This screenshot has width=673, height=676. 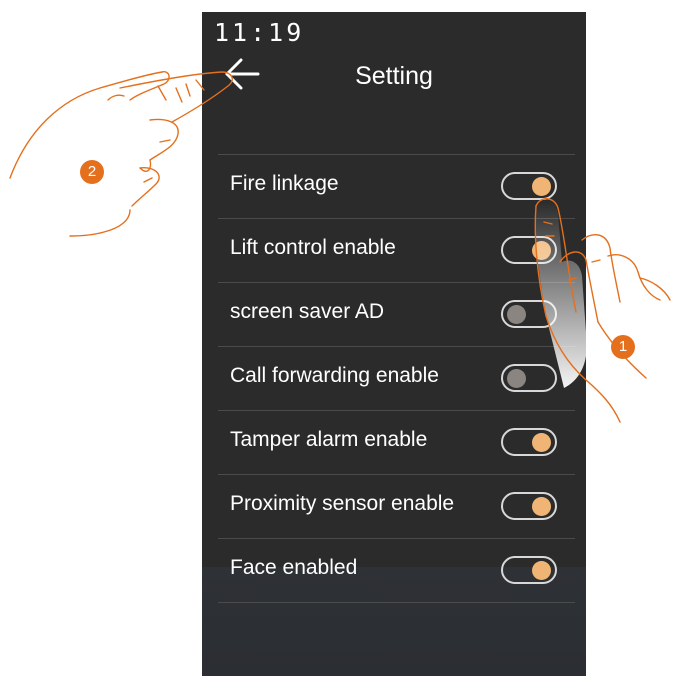 What do you see at coordinates (394, 76) in the screenshot?
I see `page-title-text: Setting` at bounding box center [394, 76].